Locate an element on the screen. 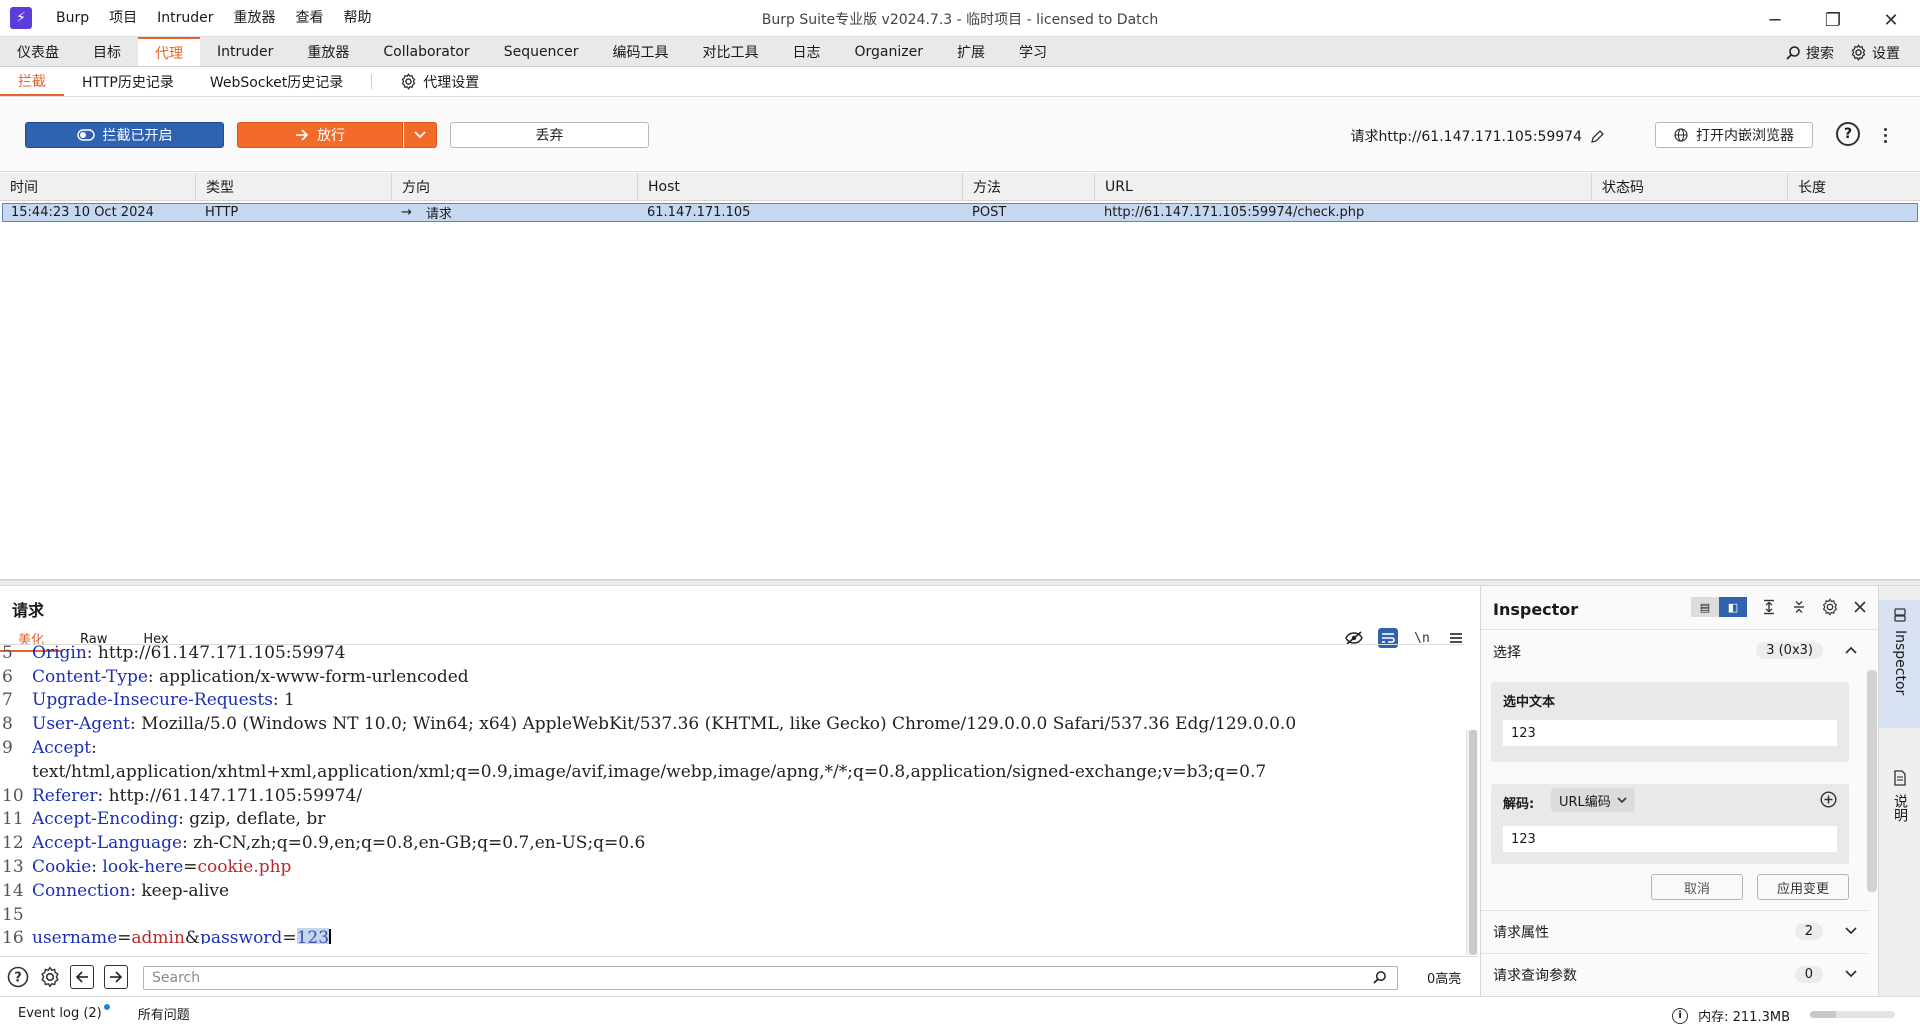 The width and height of the screenshot is (1920, 1030). tab-learn: 学习 is located at coordinates (1033, 51).